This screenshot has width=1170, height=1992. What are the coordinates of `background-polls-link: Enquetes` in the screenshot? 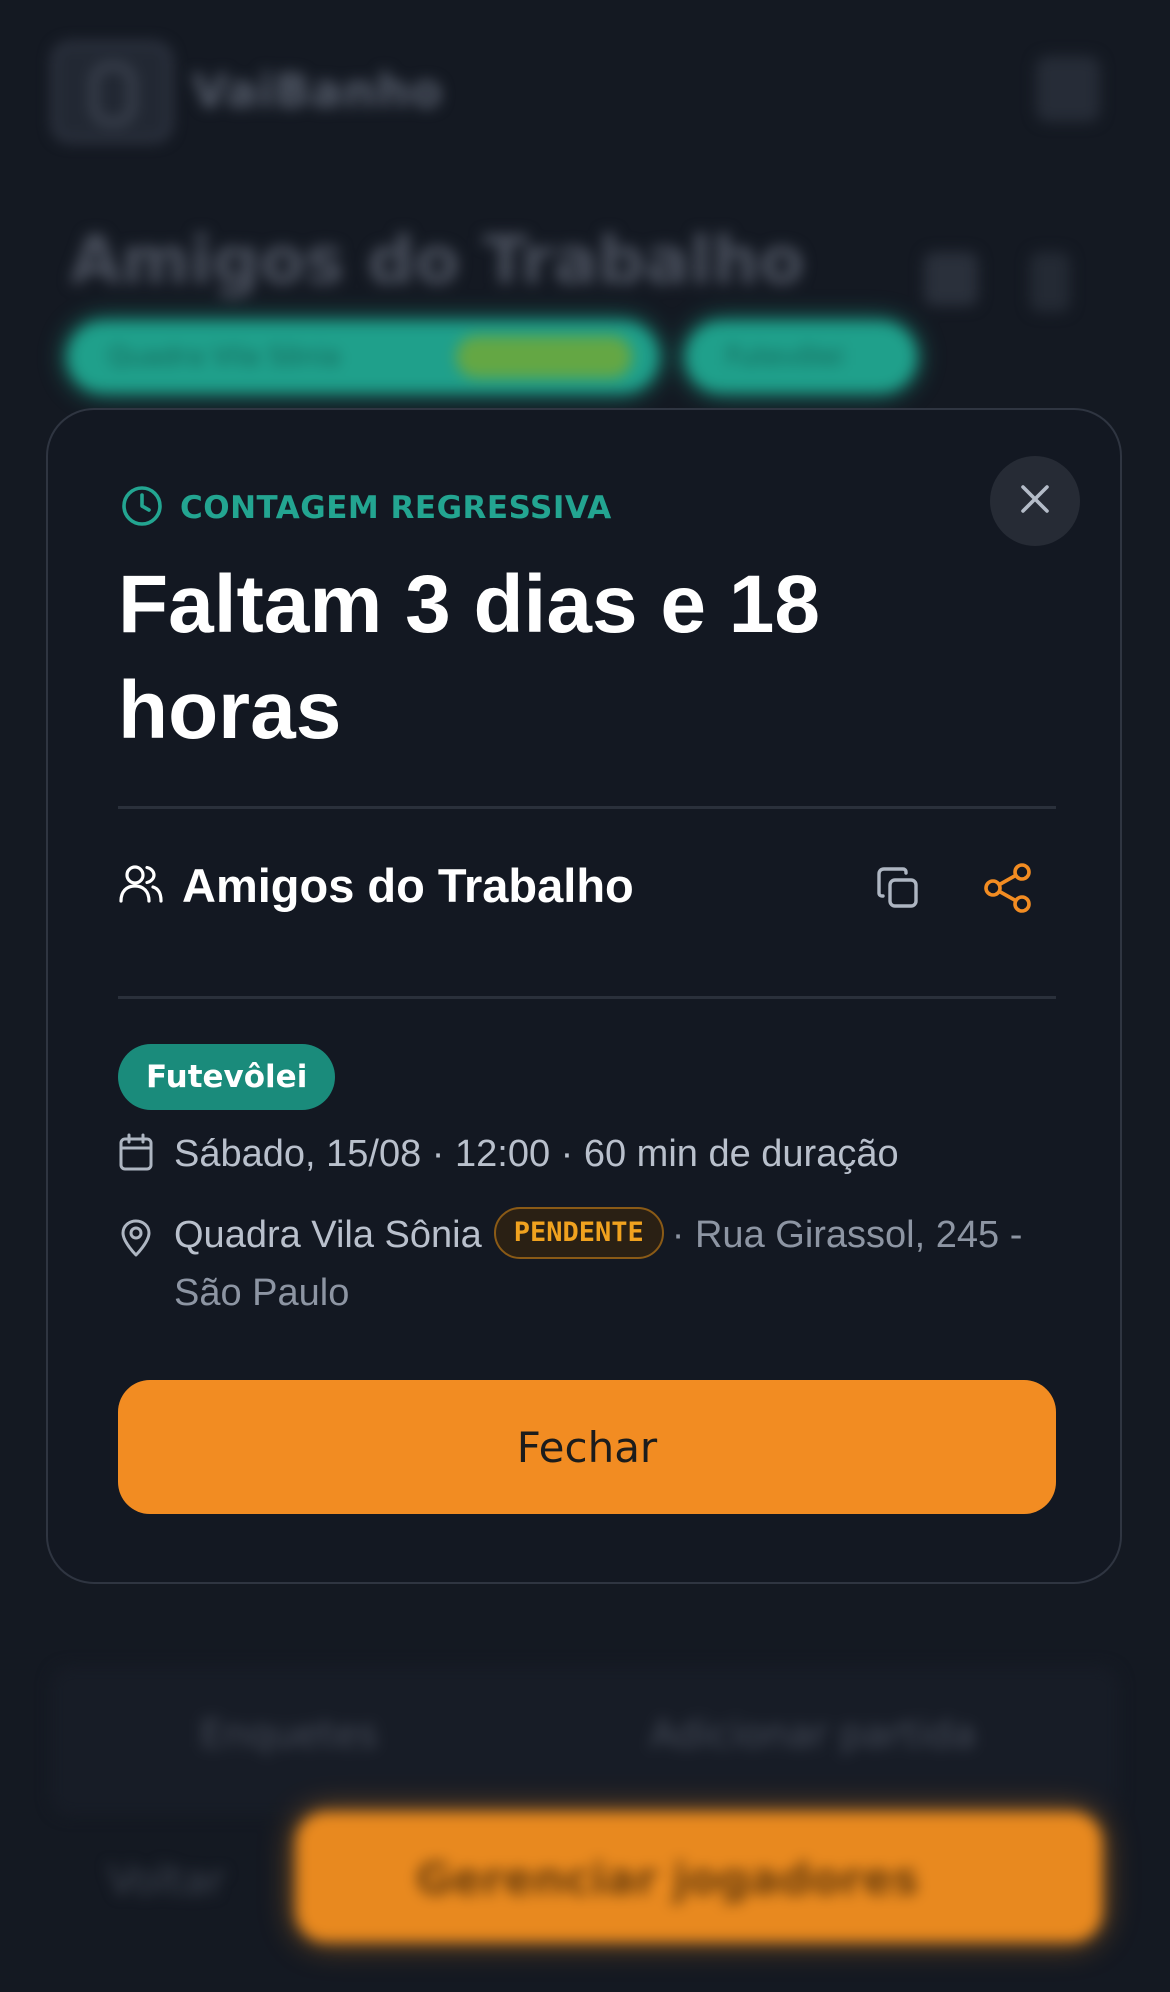 It's located at (289, 1734).